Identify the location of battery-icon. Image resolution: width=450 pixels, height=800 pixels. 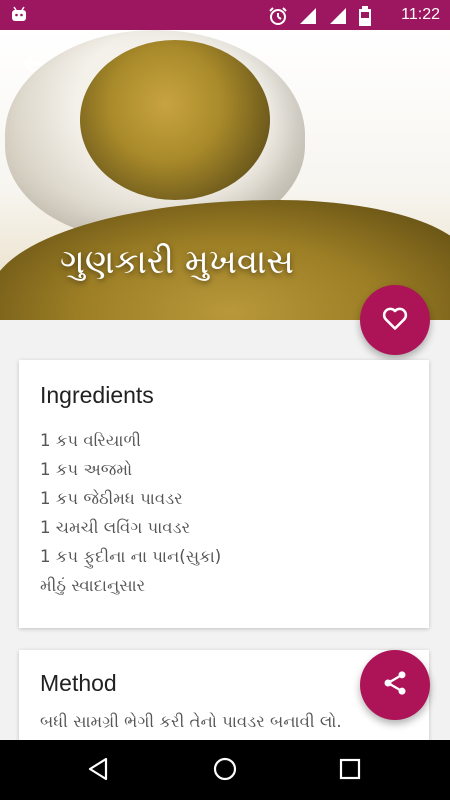
(365, 18).